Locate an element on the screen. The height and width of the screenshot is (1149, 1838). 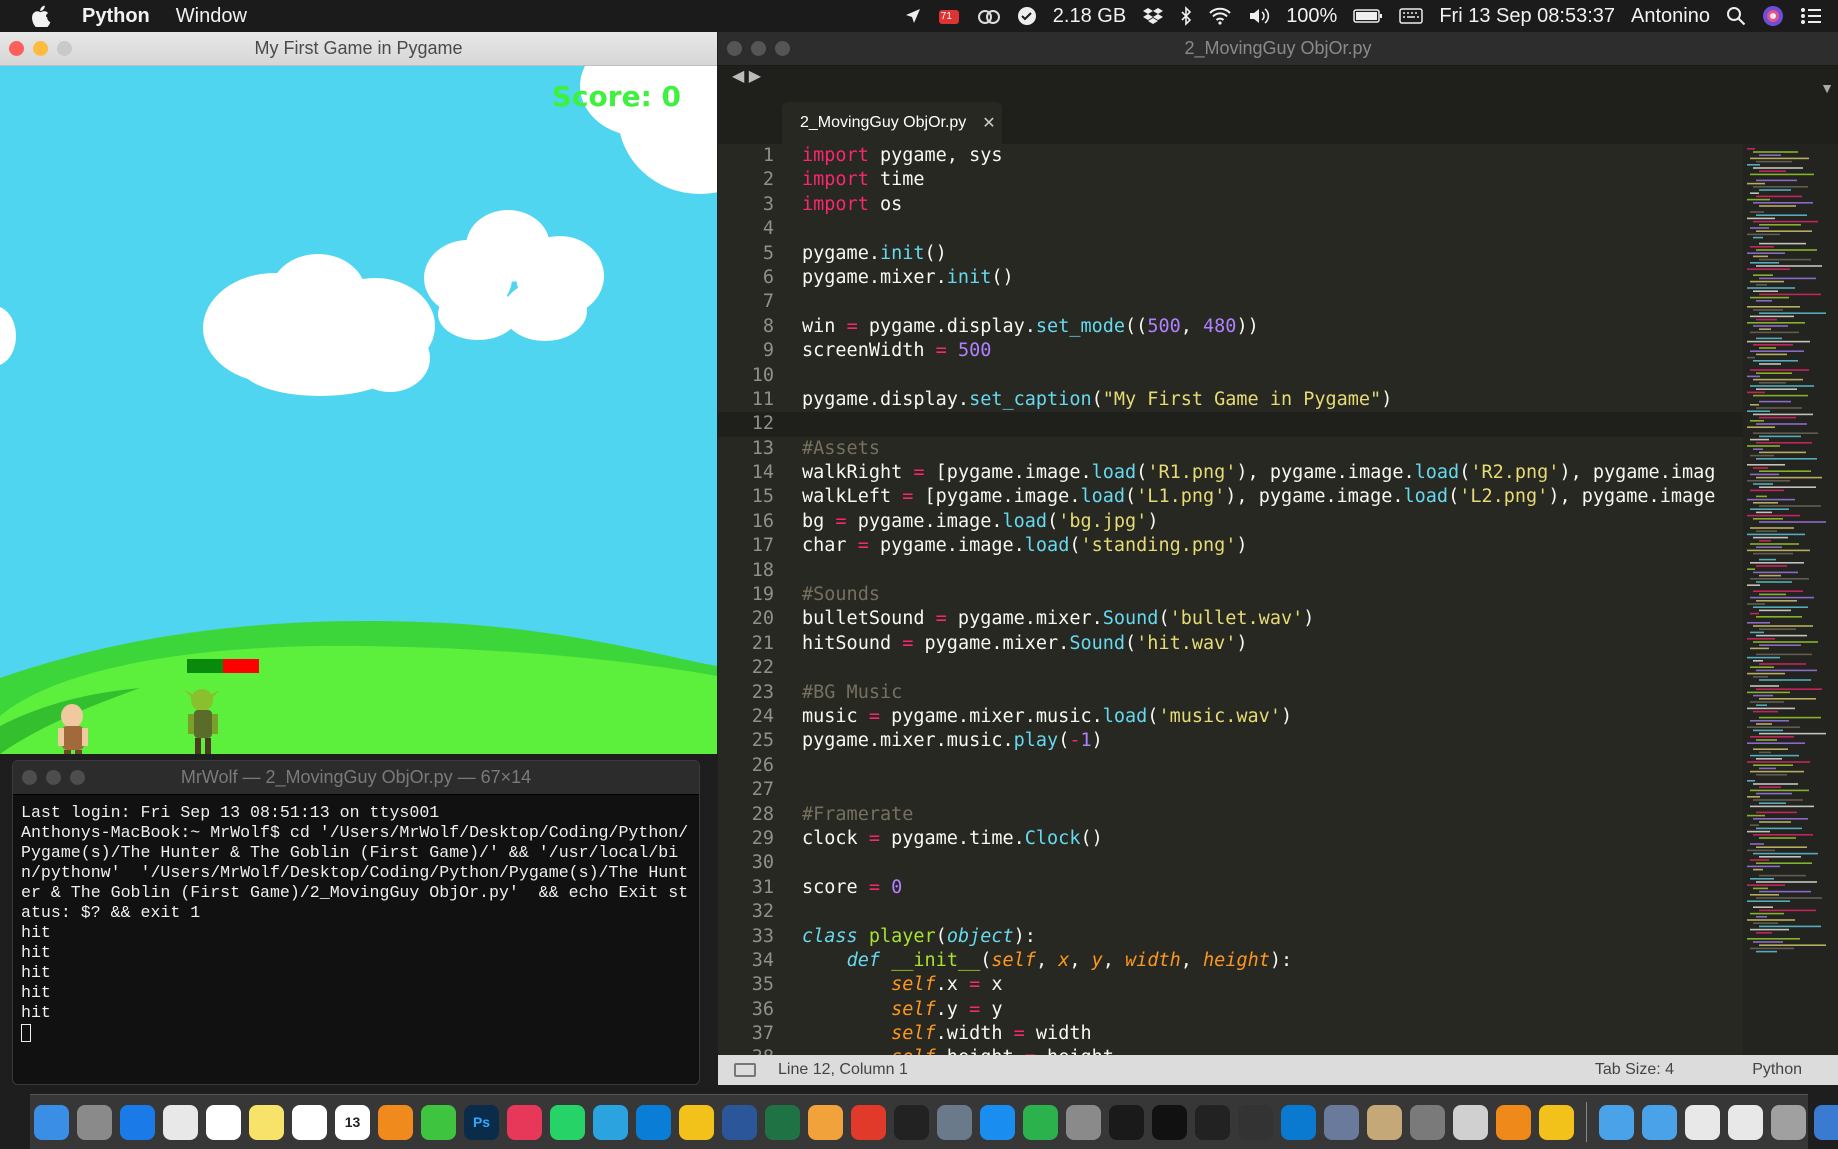
kindle-icon is located at coordinates (911, 1122).